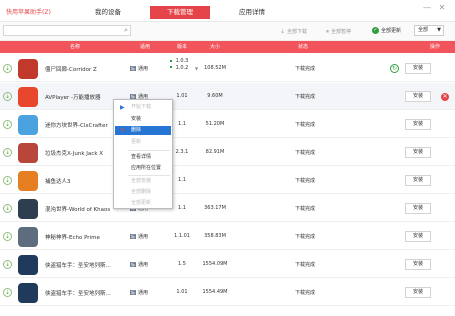 The width and height of the screenshot is (455, 316). I want to click on menu-item-view-details: 查看详情, so click(143, 157).